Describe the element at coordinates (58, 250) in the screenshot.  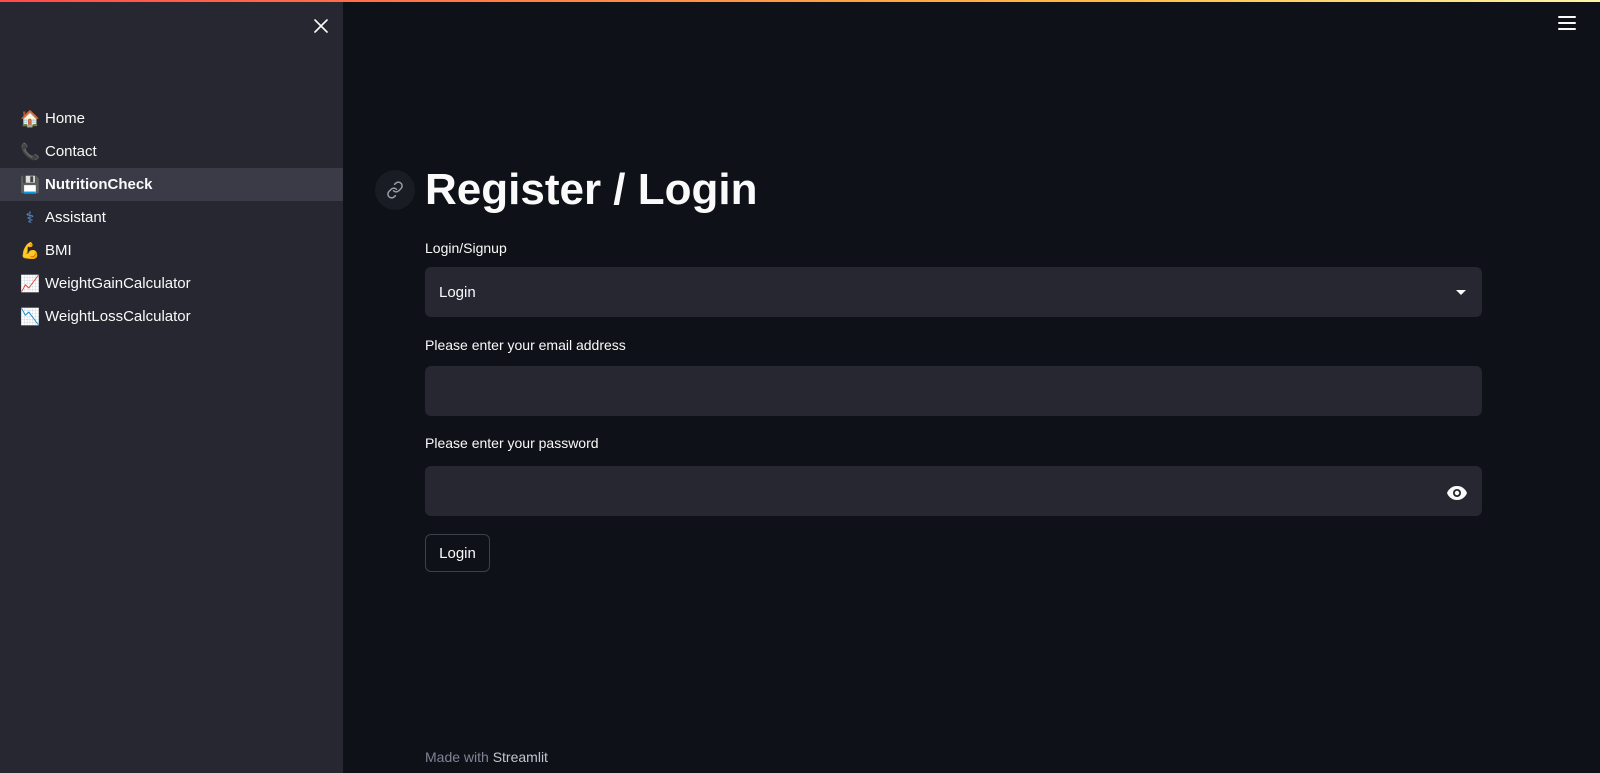
I see `sidebar-item-label: BMI` at that location.